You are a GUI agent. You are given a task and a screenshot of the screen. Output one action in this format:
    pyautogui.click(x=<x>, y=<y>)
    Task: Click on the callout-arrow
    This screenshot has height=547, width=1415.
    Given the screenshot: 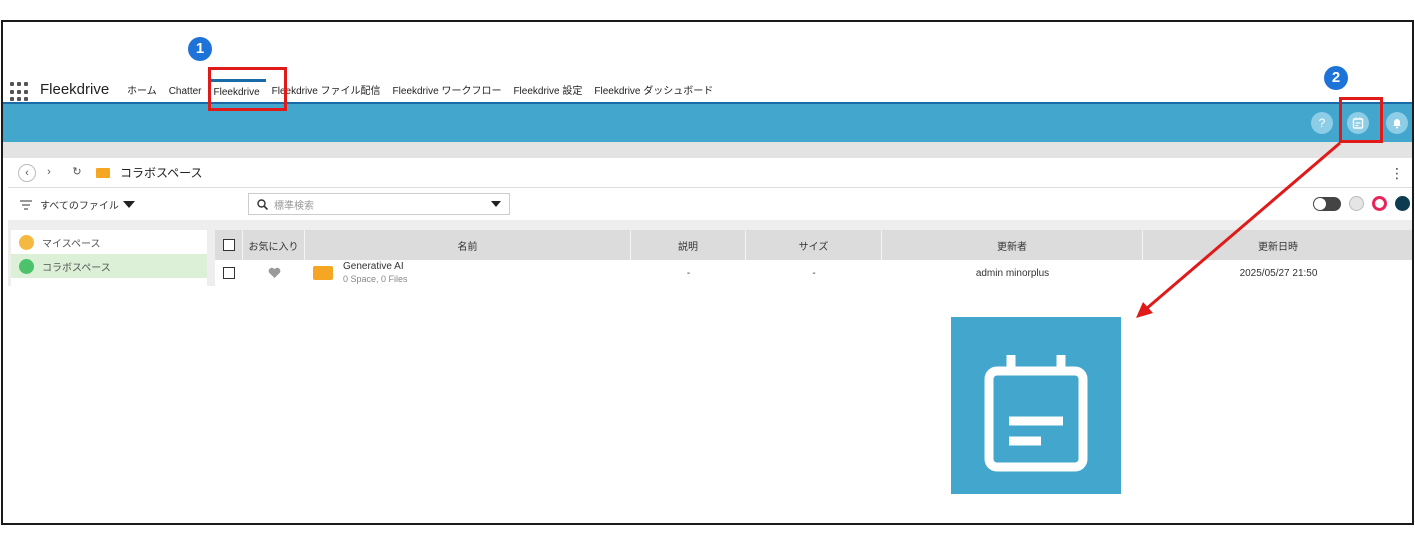 What is the action you would take?
    pyautogui.click(x=1238, y=229)
    